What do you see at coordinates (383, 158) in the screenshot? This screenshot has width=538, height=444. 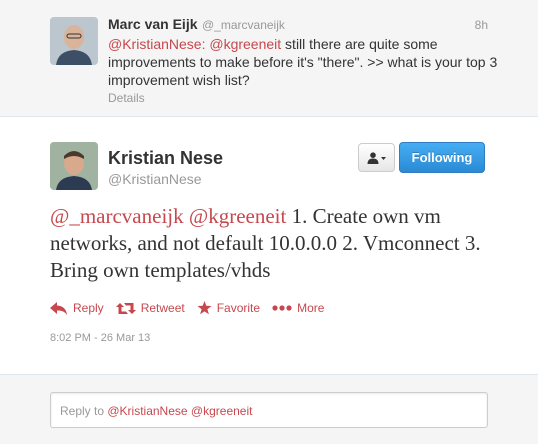 I see `caret-down-icon` at bounding box center [383, 158].